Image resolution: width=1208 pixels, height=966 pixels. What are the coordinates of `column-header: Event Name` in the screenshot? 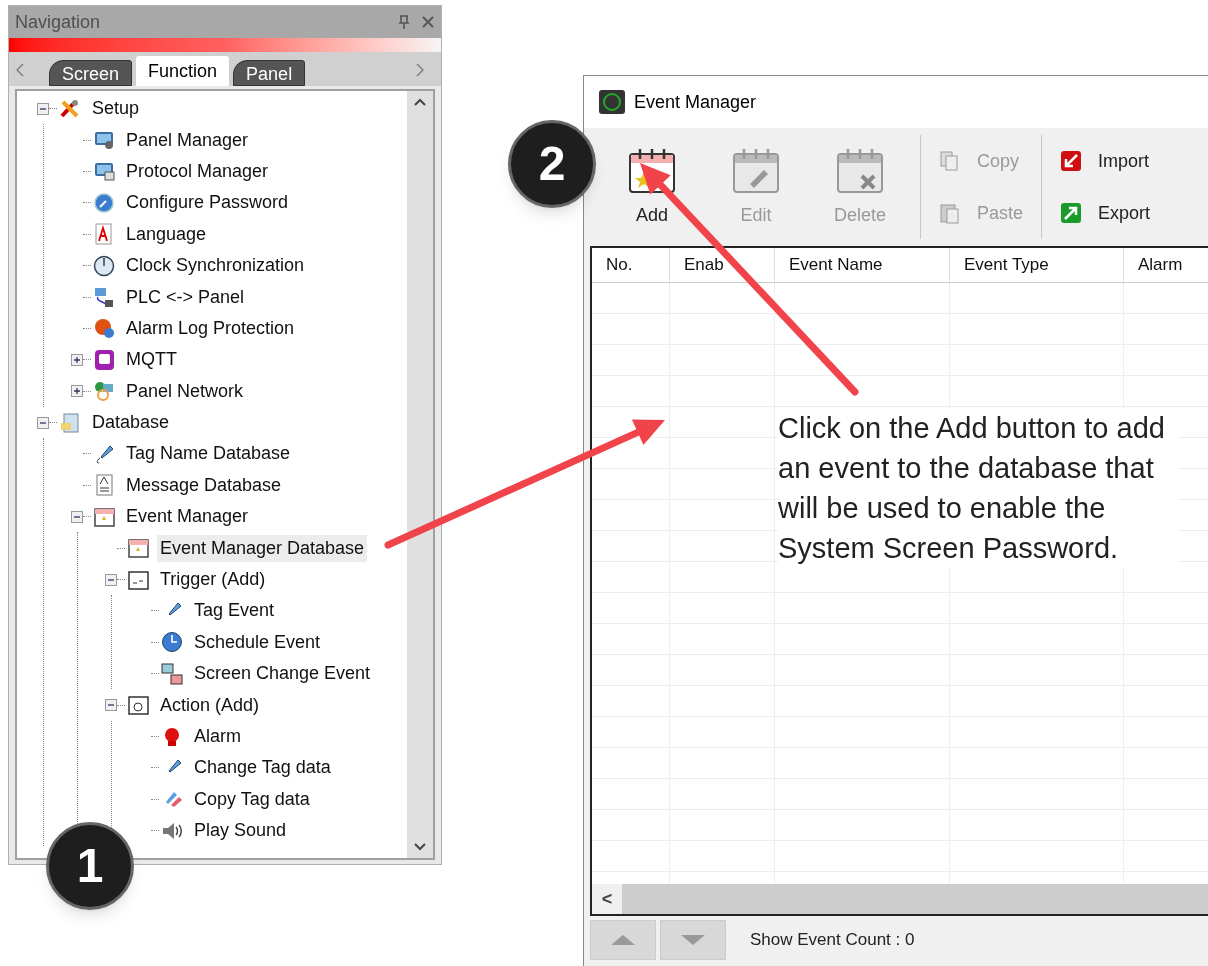 It's located at (862, 265).